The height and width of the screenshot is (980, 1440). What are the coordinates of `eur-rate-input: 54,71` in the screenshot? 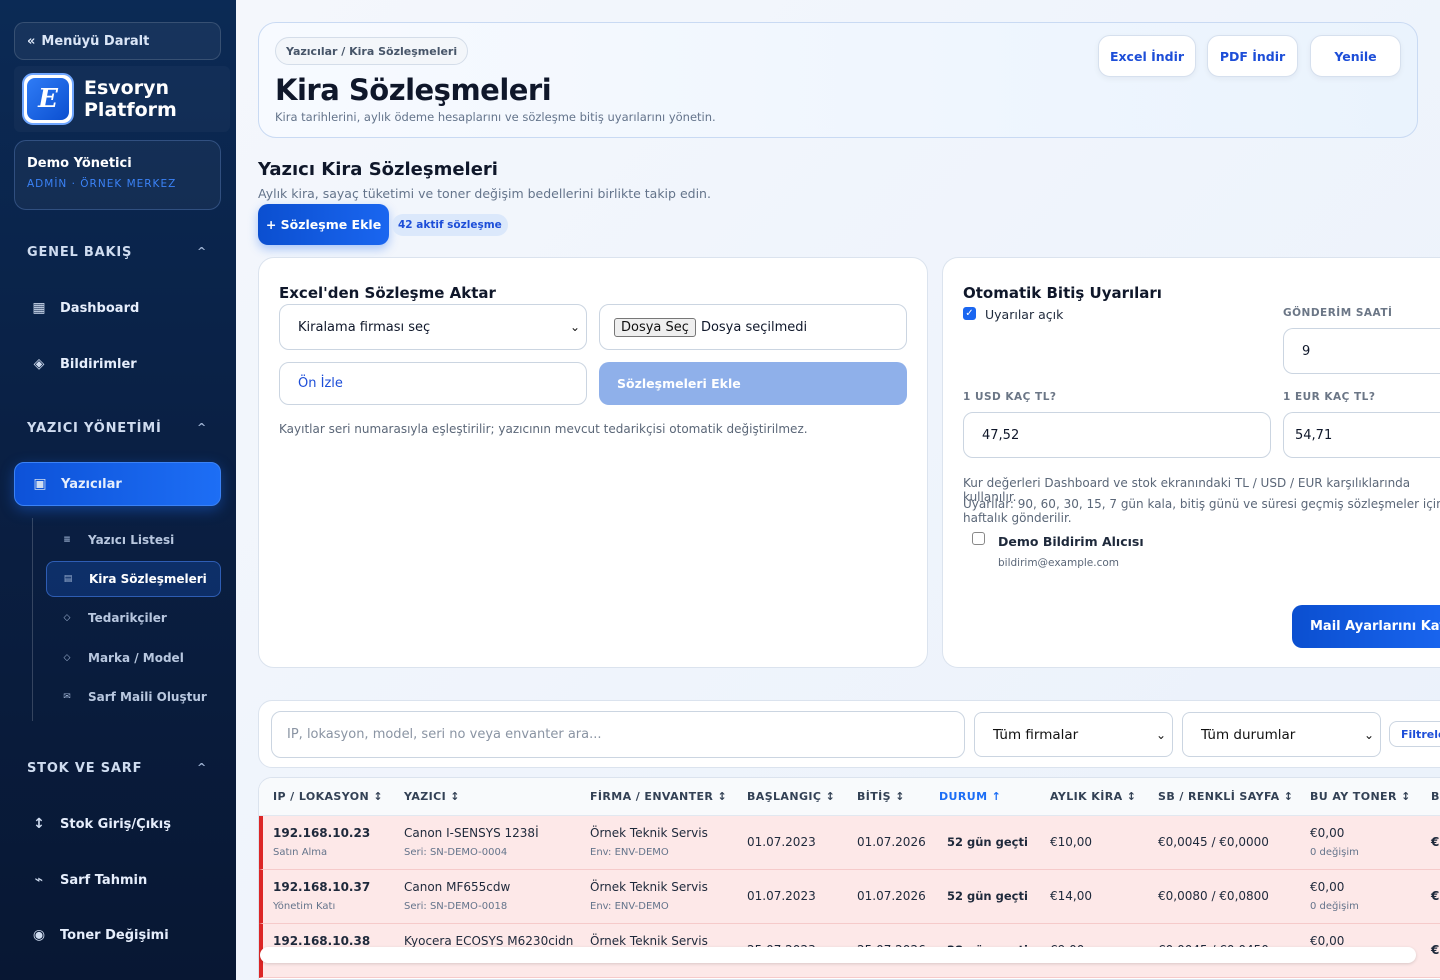 It's located at (1361, 435).